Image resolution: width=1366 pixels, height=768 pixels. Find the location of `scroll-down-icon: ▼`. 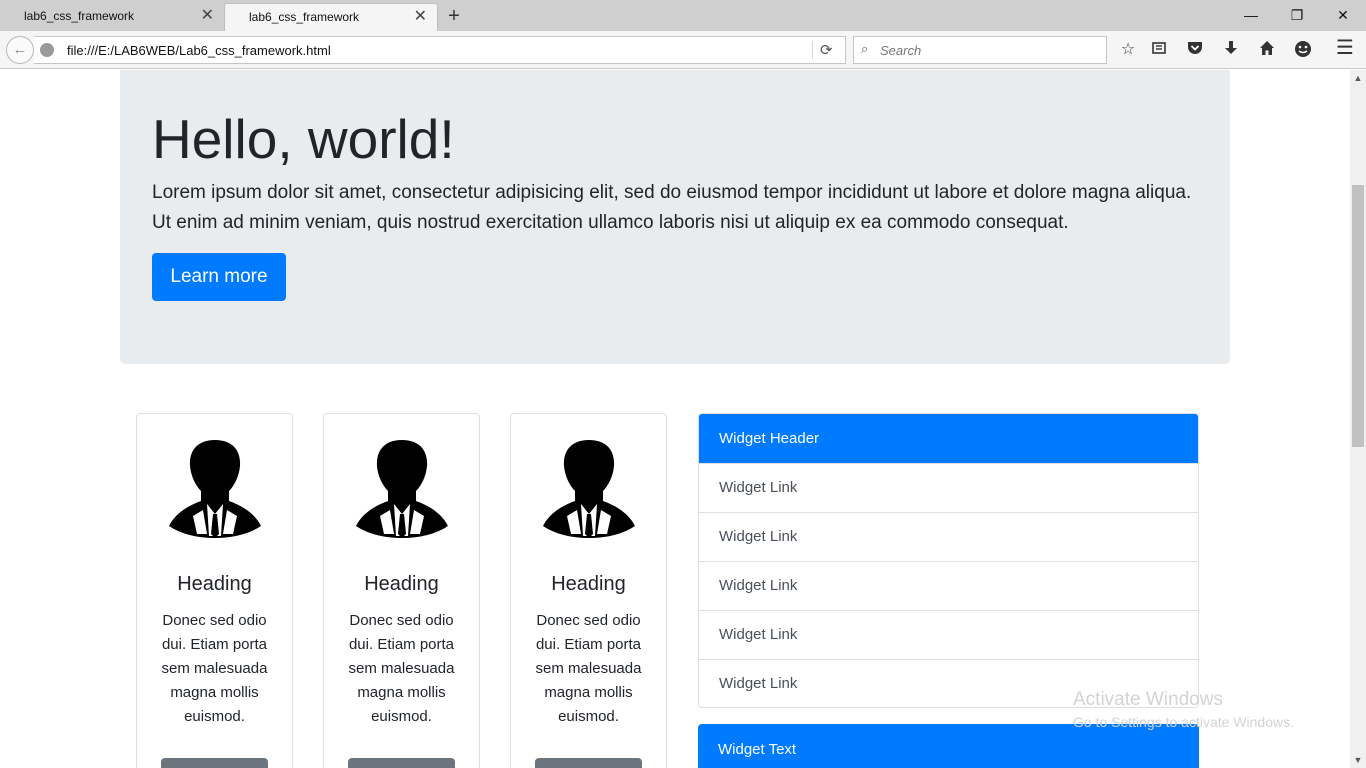

scroll-down-icon: ▼ is located at coordinates (1358, 760).